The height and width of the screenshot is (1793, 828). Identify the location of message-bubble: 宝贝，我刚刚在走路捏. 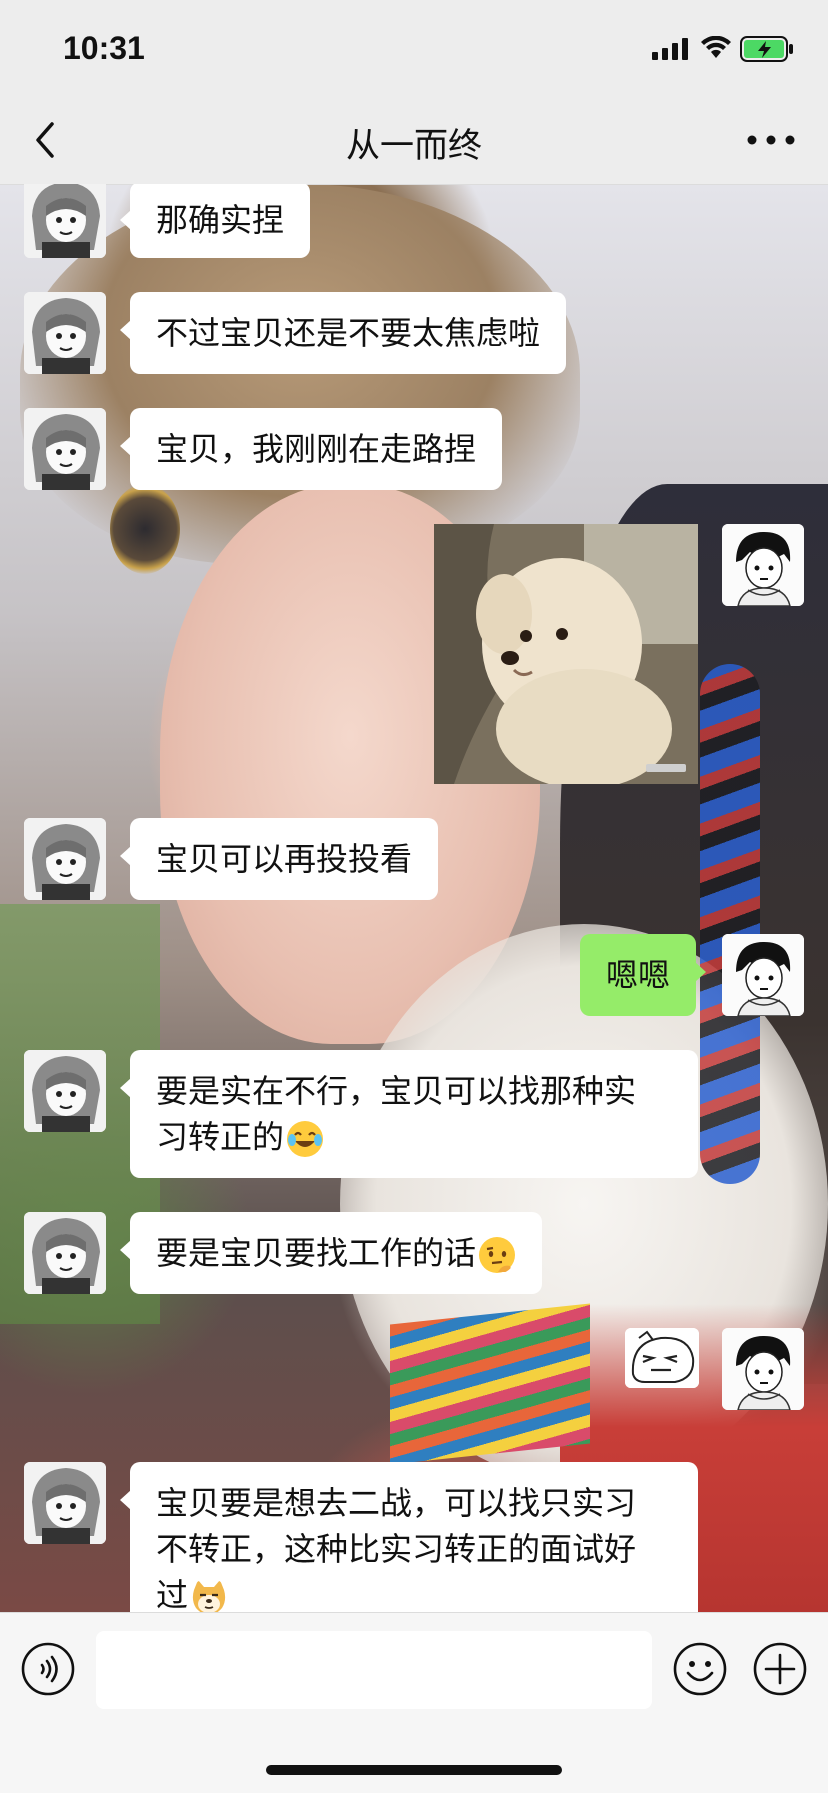
(311, 449).